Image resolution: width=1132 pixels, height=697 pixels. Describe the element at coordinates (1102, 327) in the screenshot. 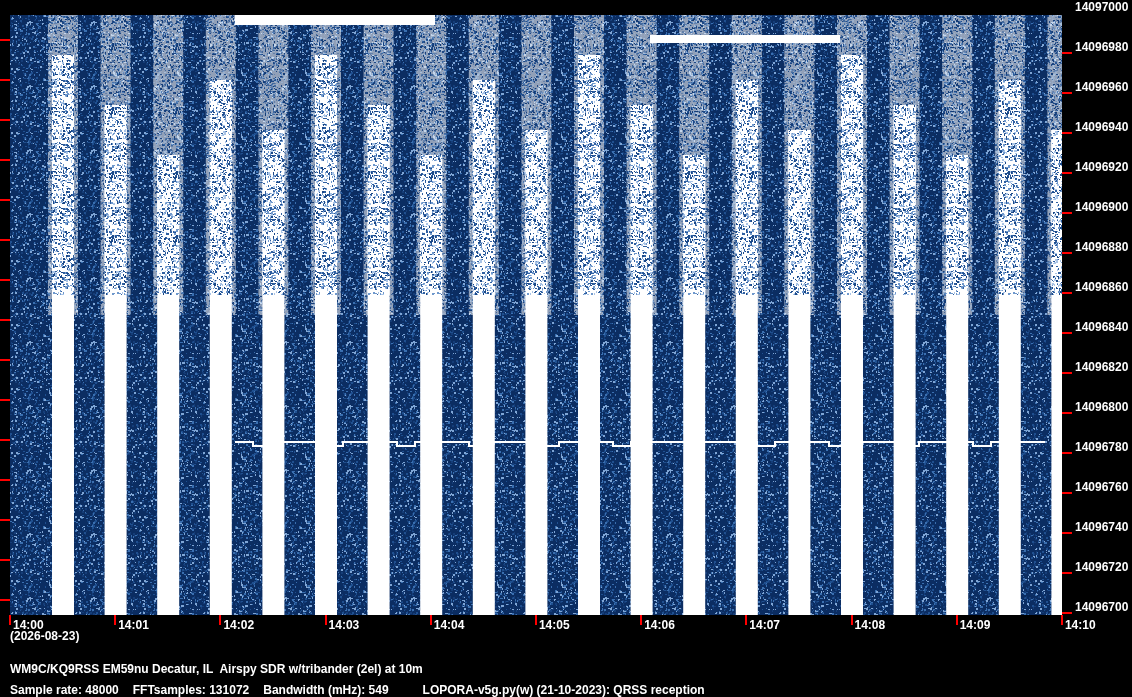

I see `frequency-label: 14096840` at that location.